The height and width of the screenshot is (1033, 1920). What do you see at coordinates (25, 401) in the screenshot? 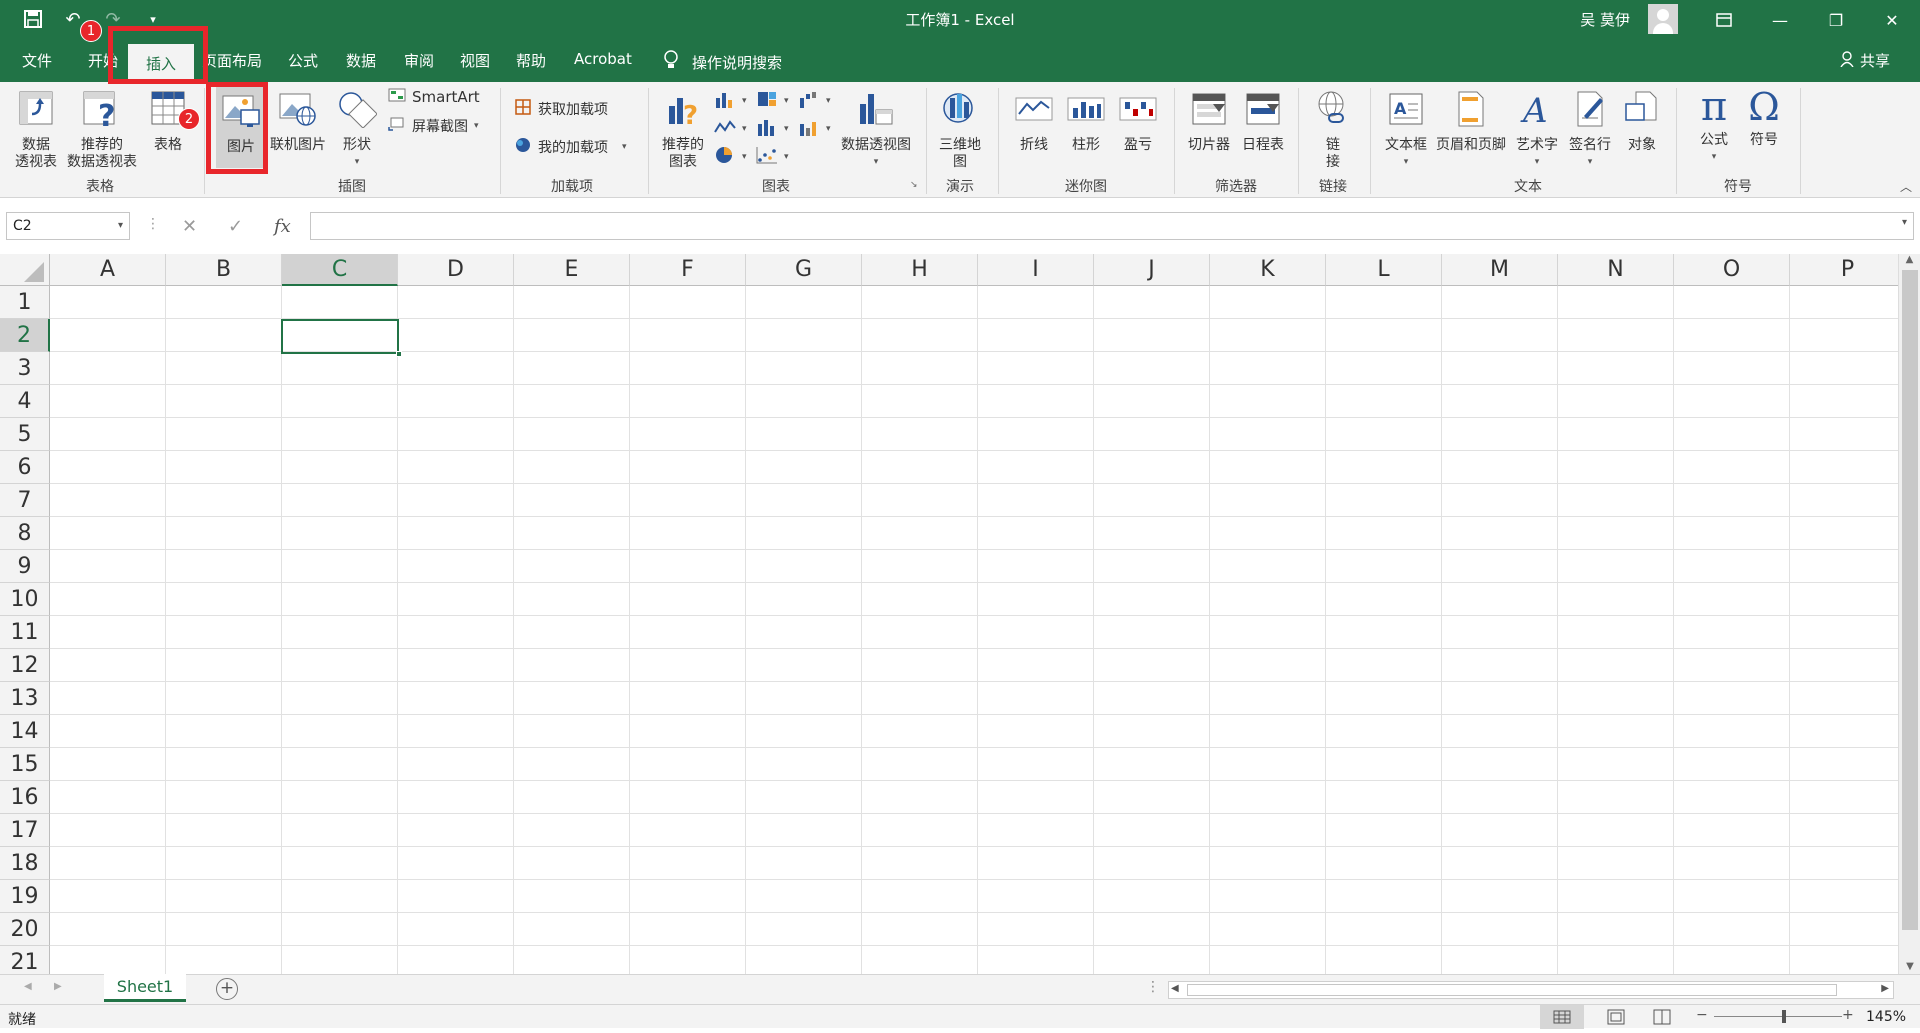
I see `row-header: 4` at bounding box center [25, 401].